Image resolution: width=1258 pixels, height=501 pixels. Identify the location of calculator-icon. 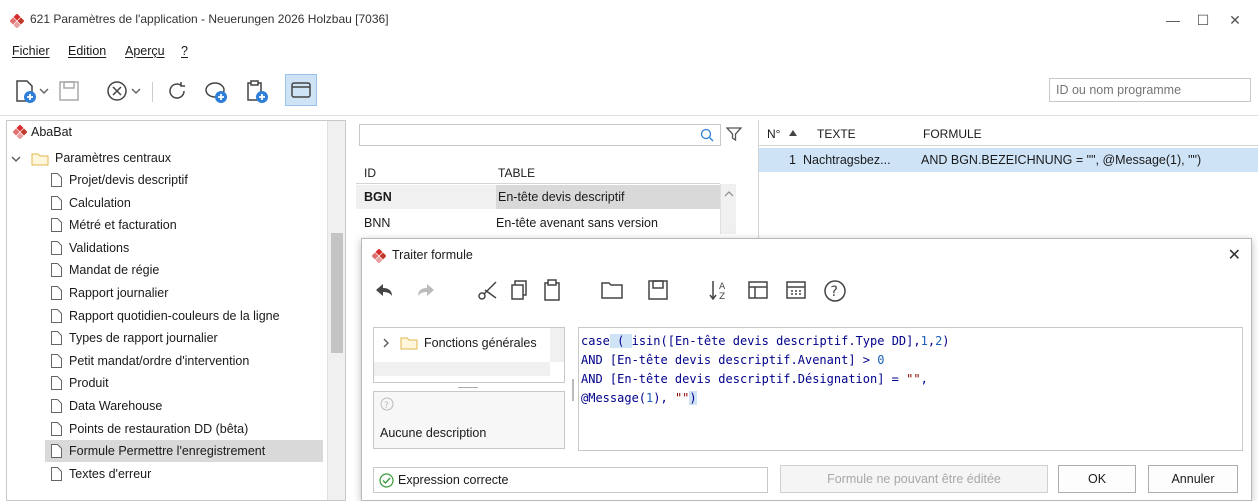
(796, 290).